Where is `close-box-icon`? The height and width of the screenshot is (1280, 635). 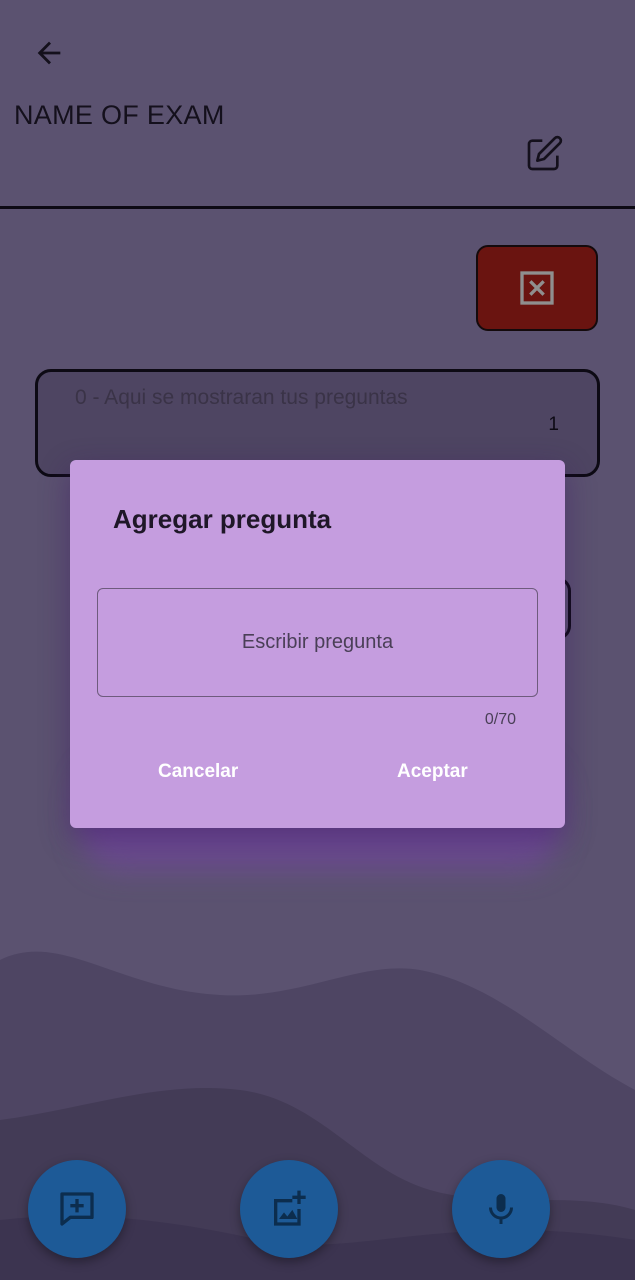 close-box-icon is located at coordinates (537, 288).